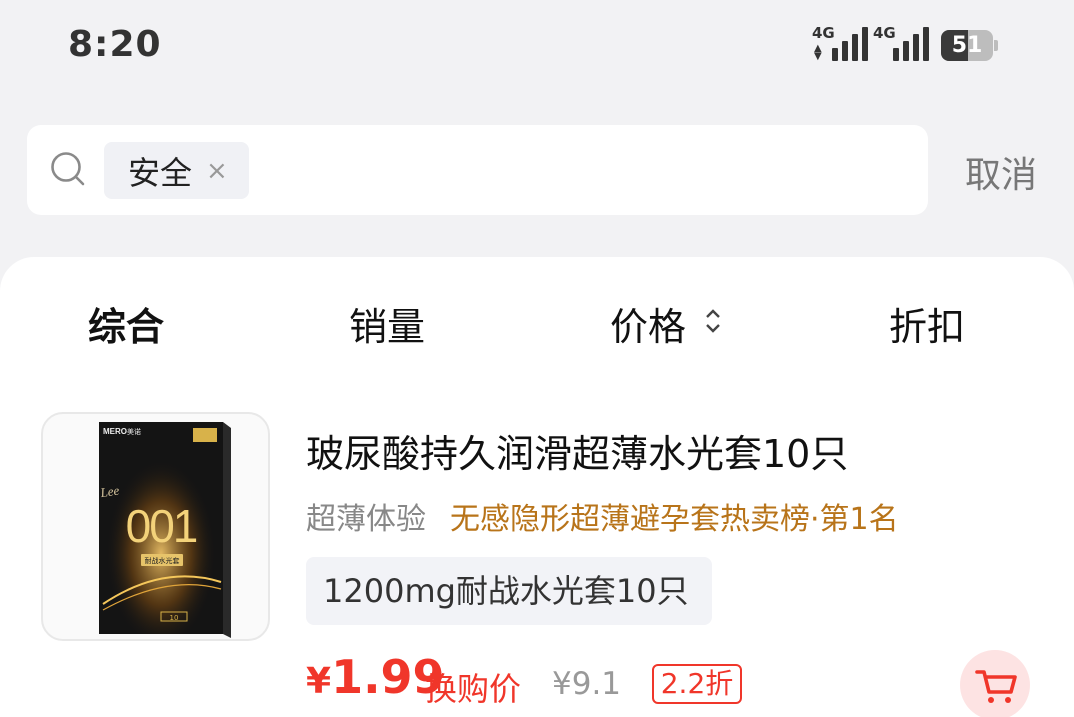 This screenshot has width=1074, height=717. I want to click on signal-4g-icon: 4G ▲ ▼, so click(840, 43).